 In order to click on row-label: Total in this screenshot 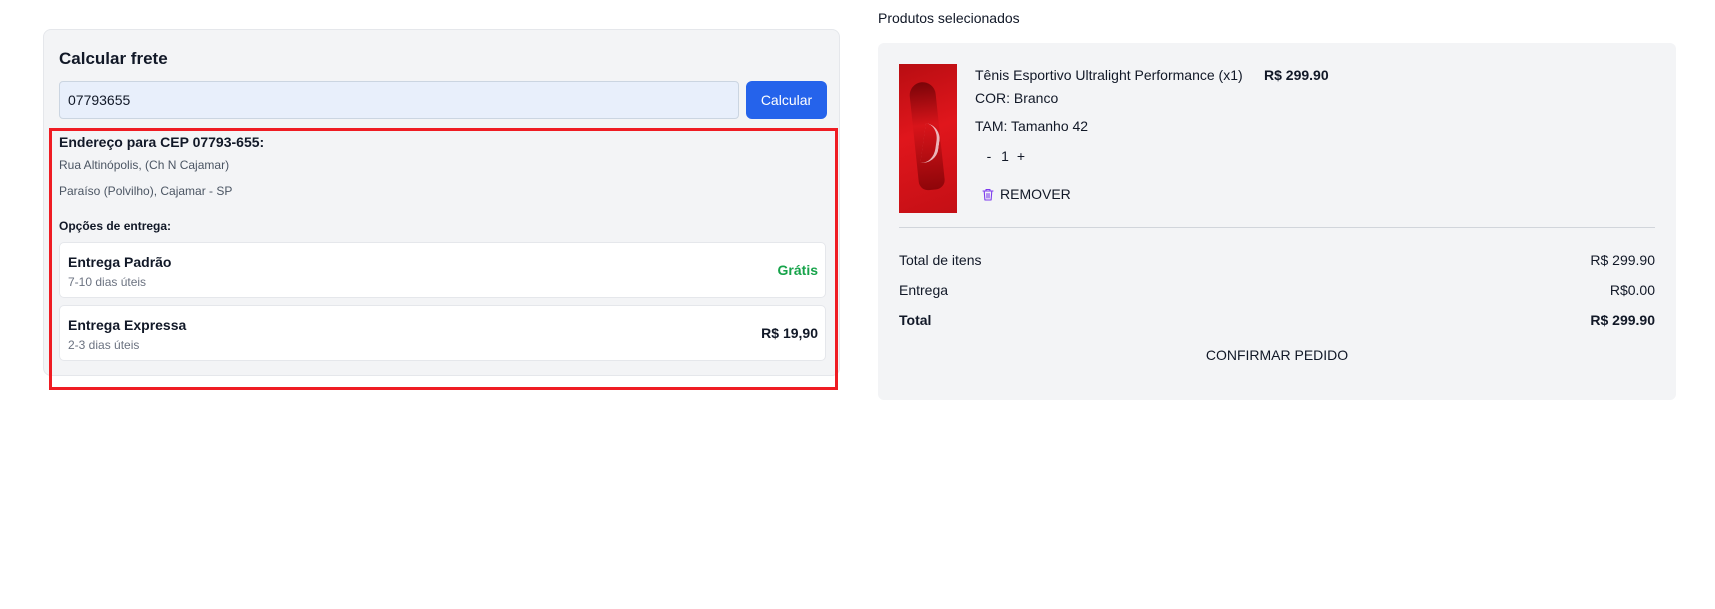, I will do `click(915, 320)`.